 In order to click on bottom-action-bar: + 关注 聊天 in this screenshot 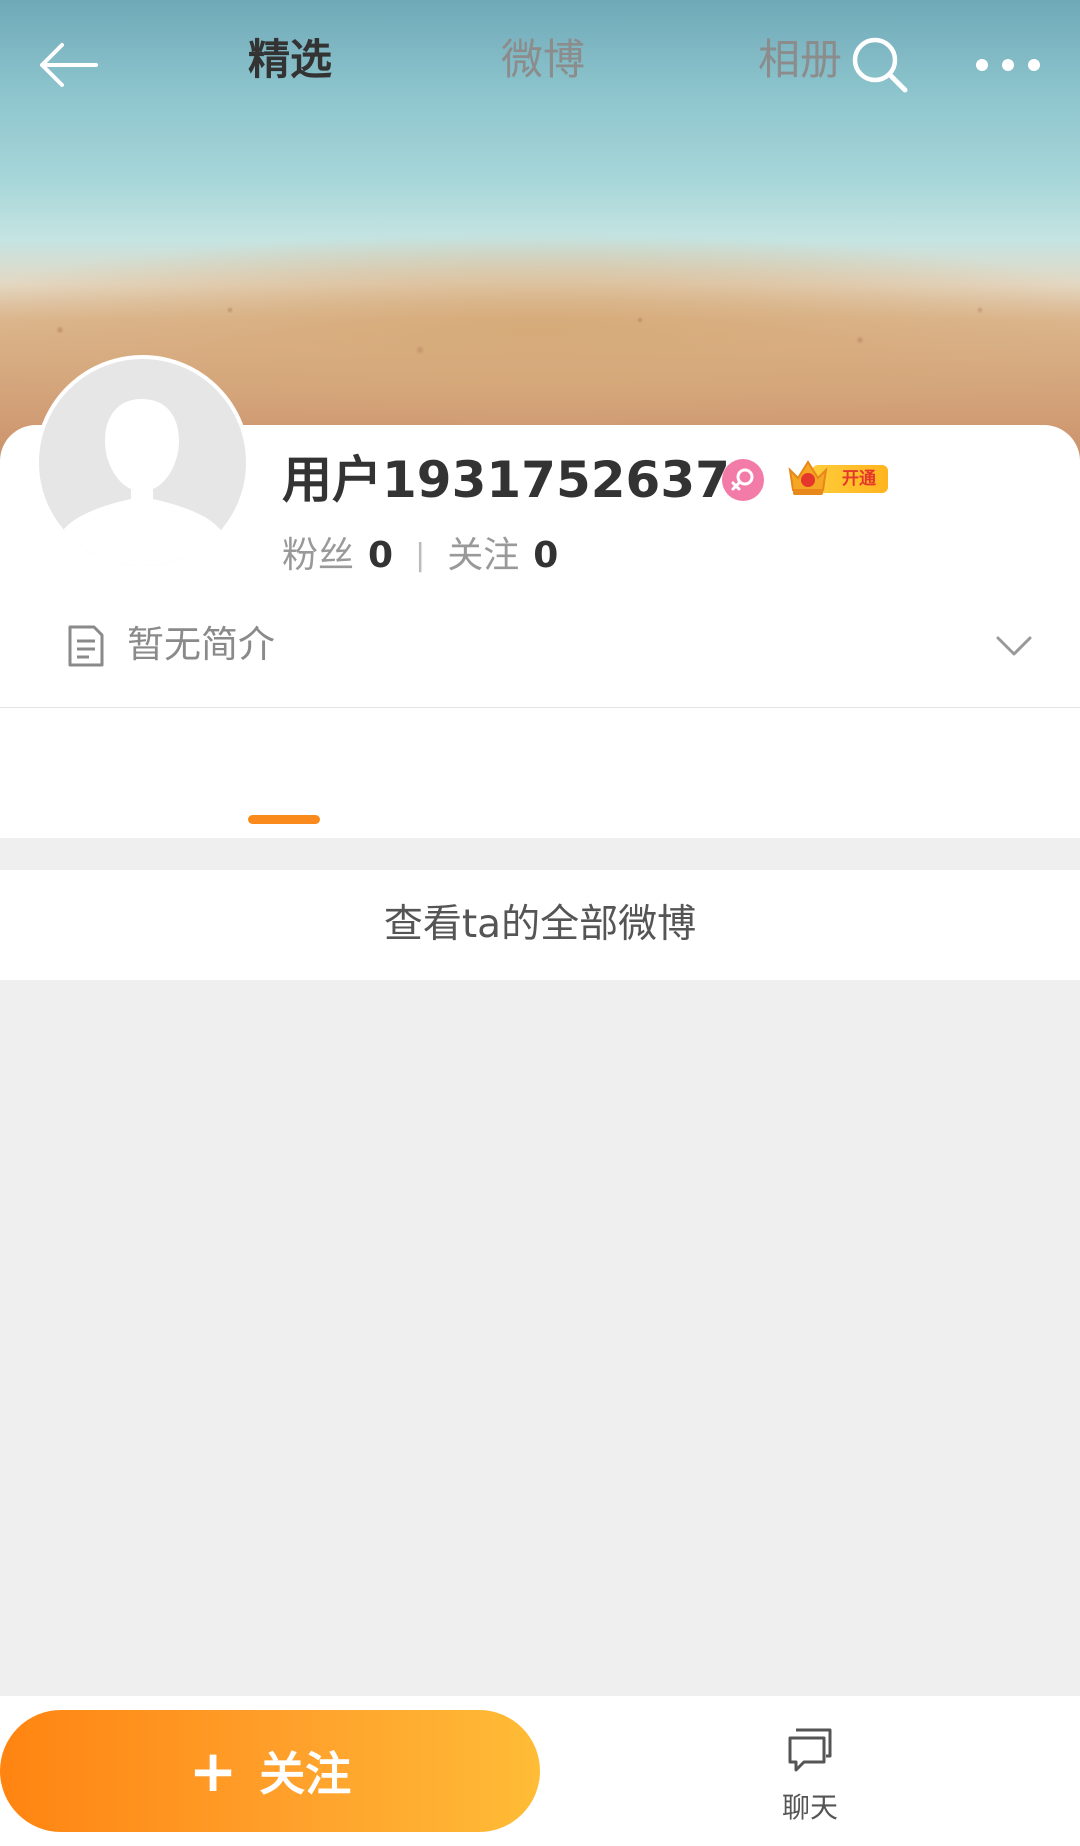, I will do `click(540, 1771)`.